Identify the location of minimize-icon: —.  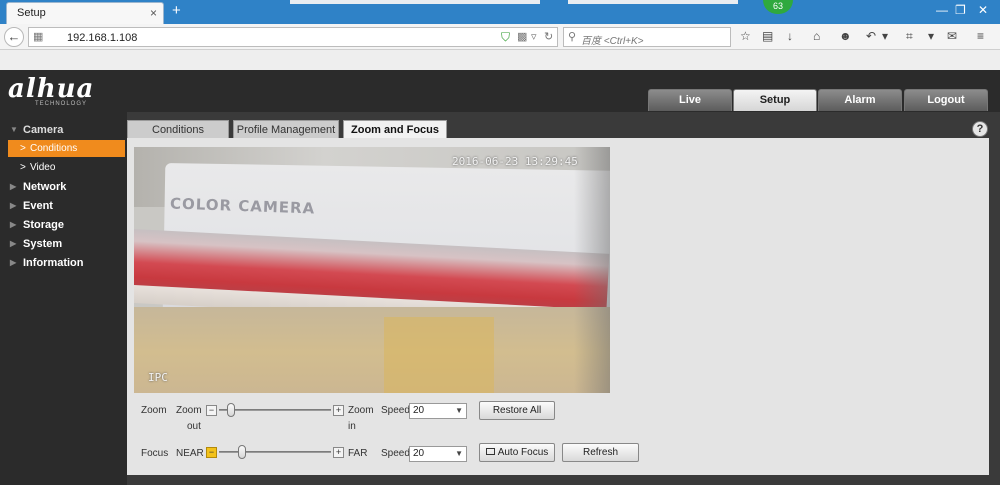
(942, 10).